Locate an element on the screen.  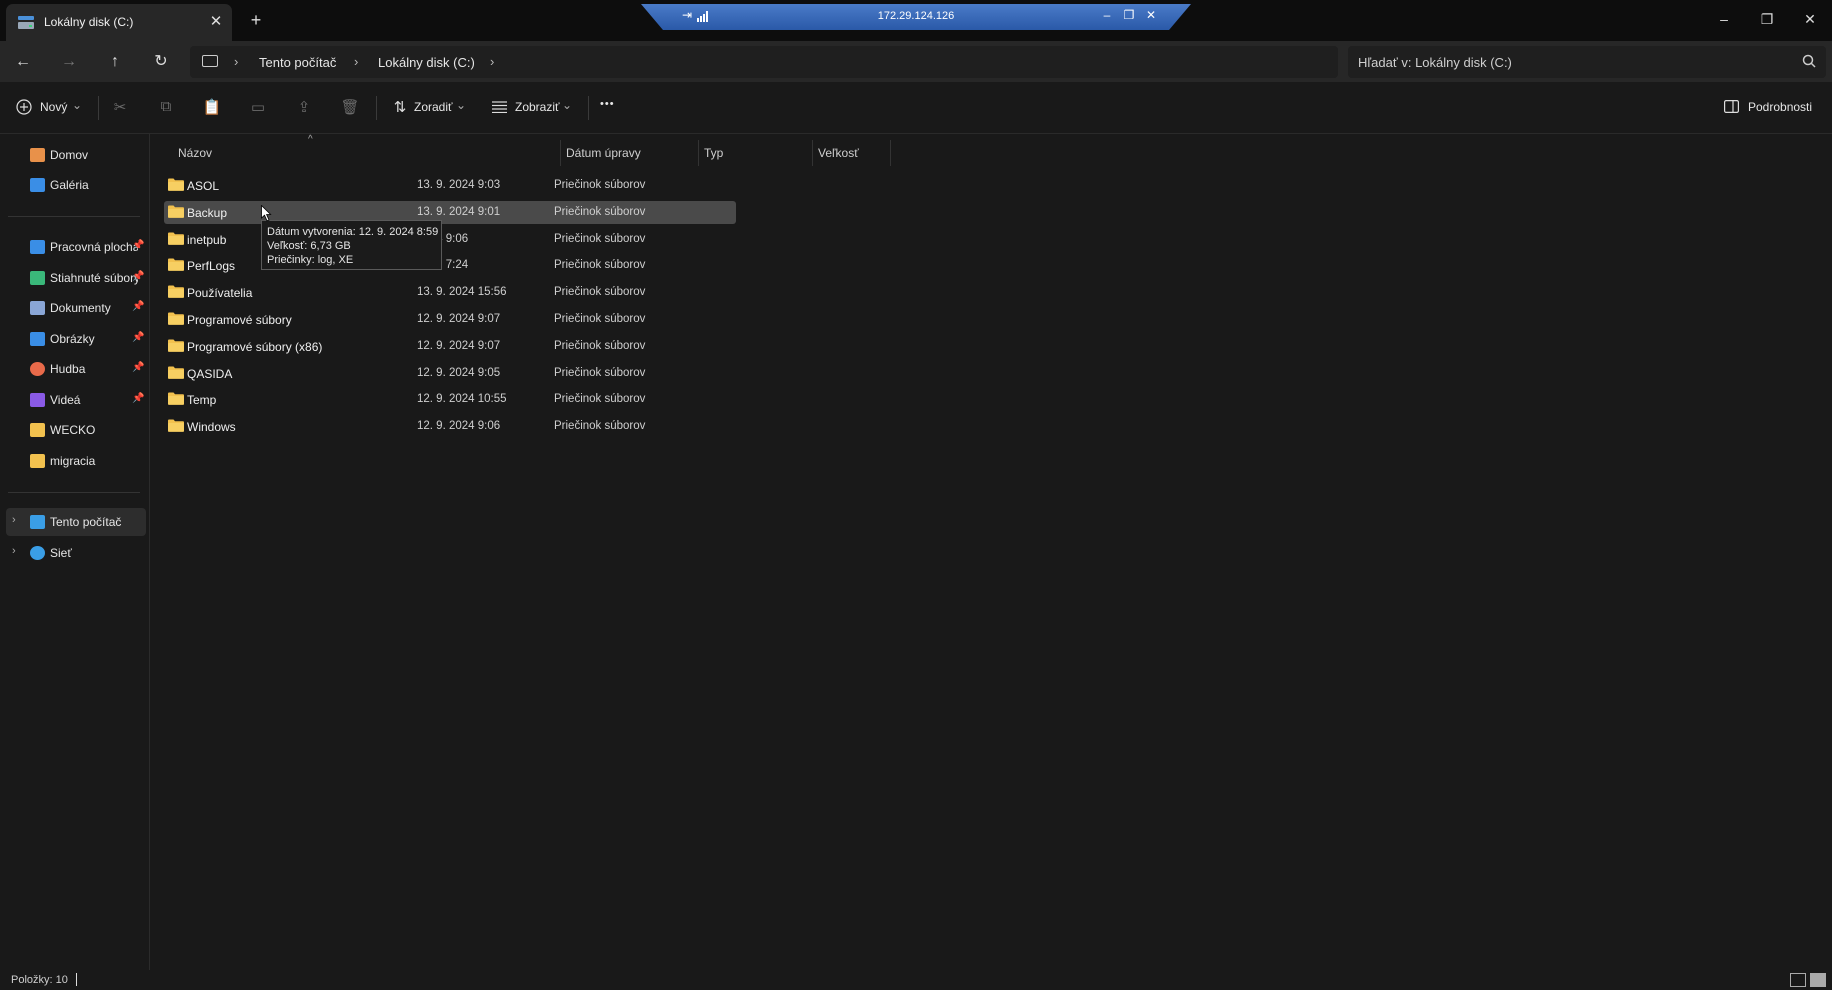
file-date: 13. 9. 2024 9:01 is located at coordinates (459, 211).